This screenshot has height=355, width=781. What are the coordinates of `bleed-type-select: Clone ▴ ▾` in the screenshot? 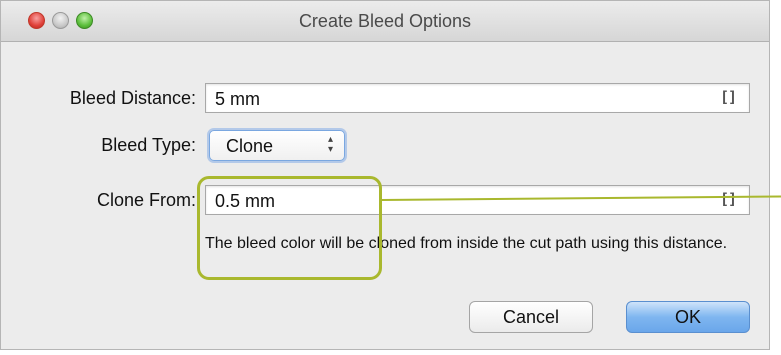 It's located at (277, 145).